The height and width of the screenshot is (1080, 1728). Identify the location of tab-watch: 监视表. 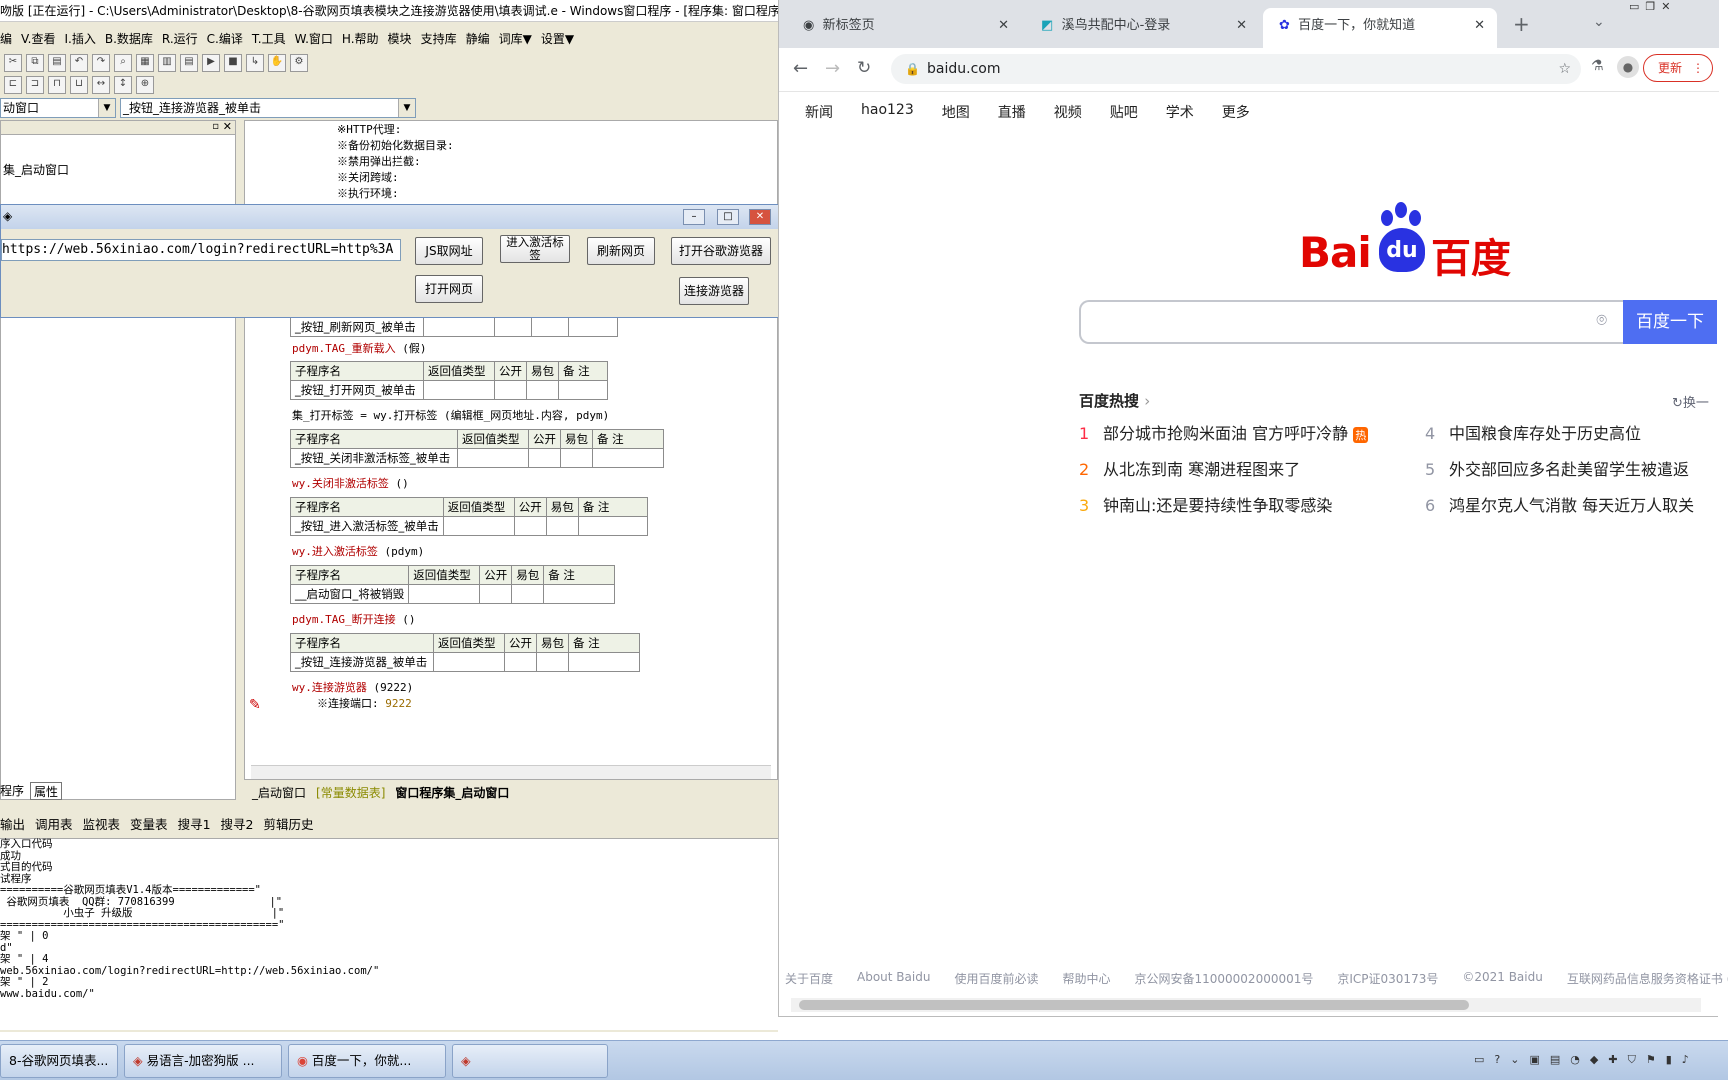
(102, 823).